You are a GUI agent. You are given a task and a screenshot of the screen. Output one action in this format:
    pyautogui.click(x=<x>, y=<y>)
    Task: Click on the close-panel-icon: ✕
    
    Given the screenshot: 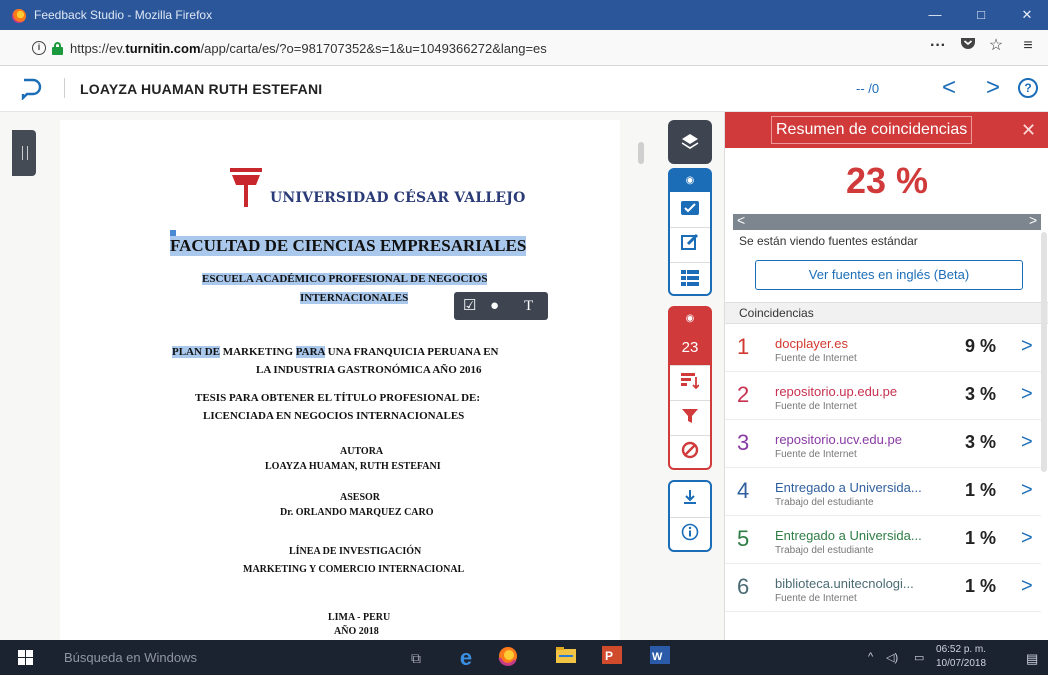 What is the action you would take?
    pyautogui.click(x=1028, y=130)
    